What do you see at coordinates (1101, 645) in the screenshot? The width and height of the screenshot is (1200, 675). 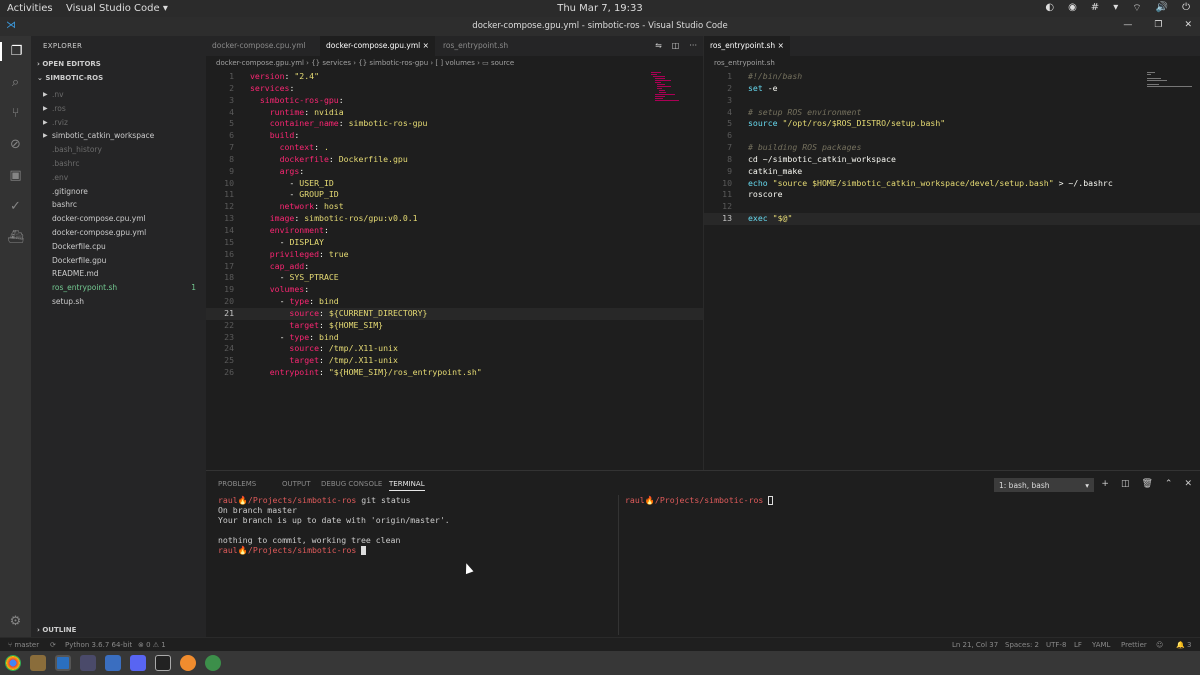 I see `language-mode: YAML` at bounding box center [1101, 645].